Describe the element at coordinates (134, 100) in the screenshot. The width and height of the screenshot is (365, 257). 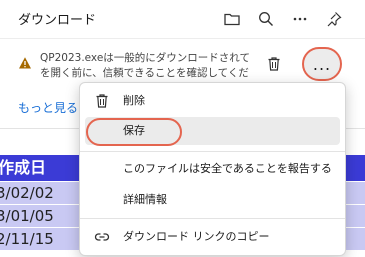
I see `menu-item-label: 削除` at that location.